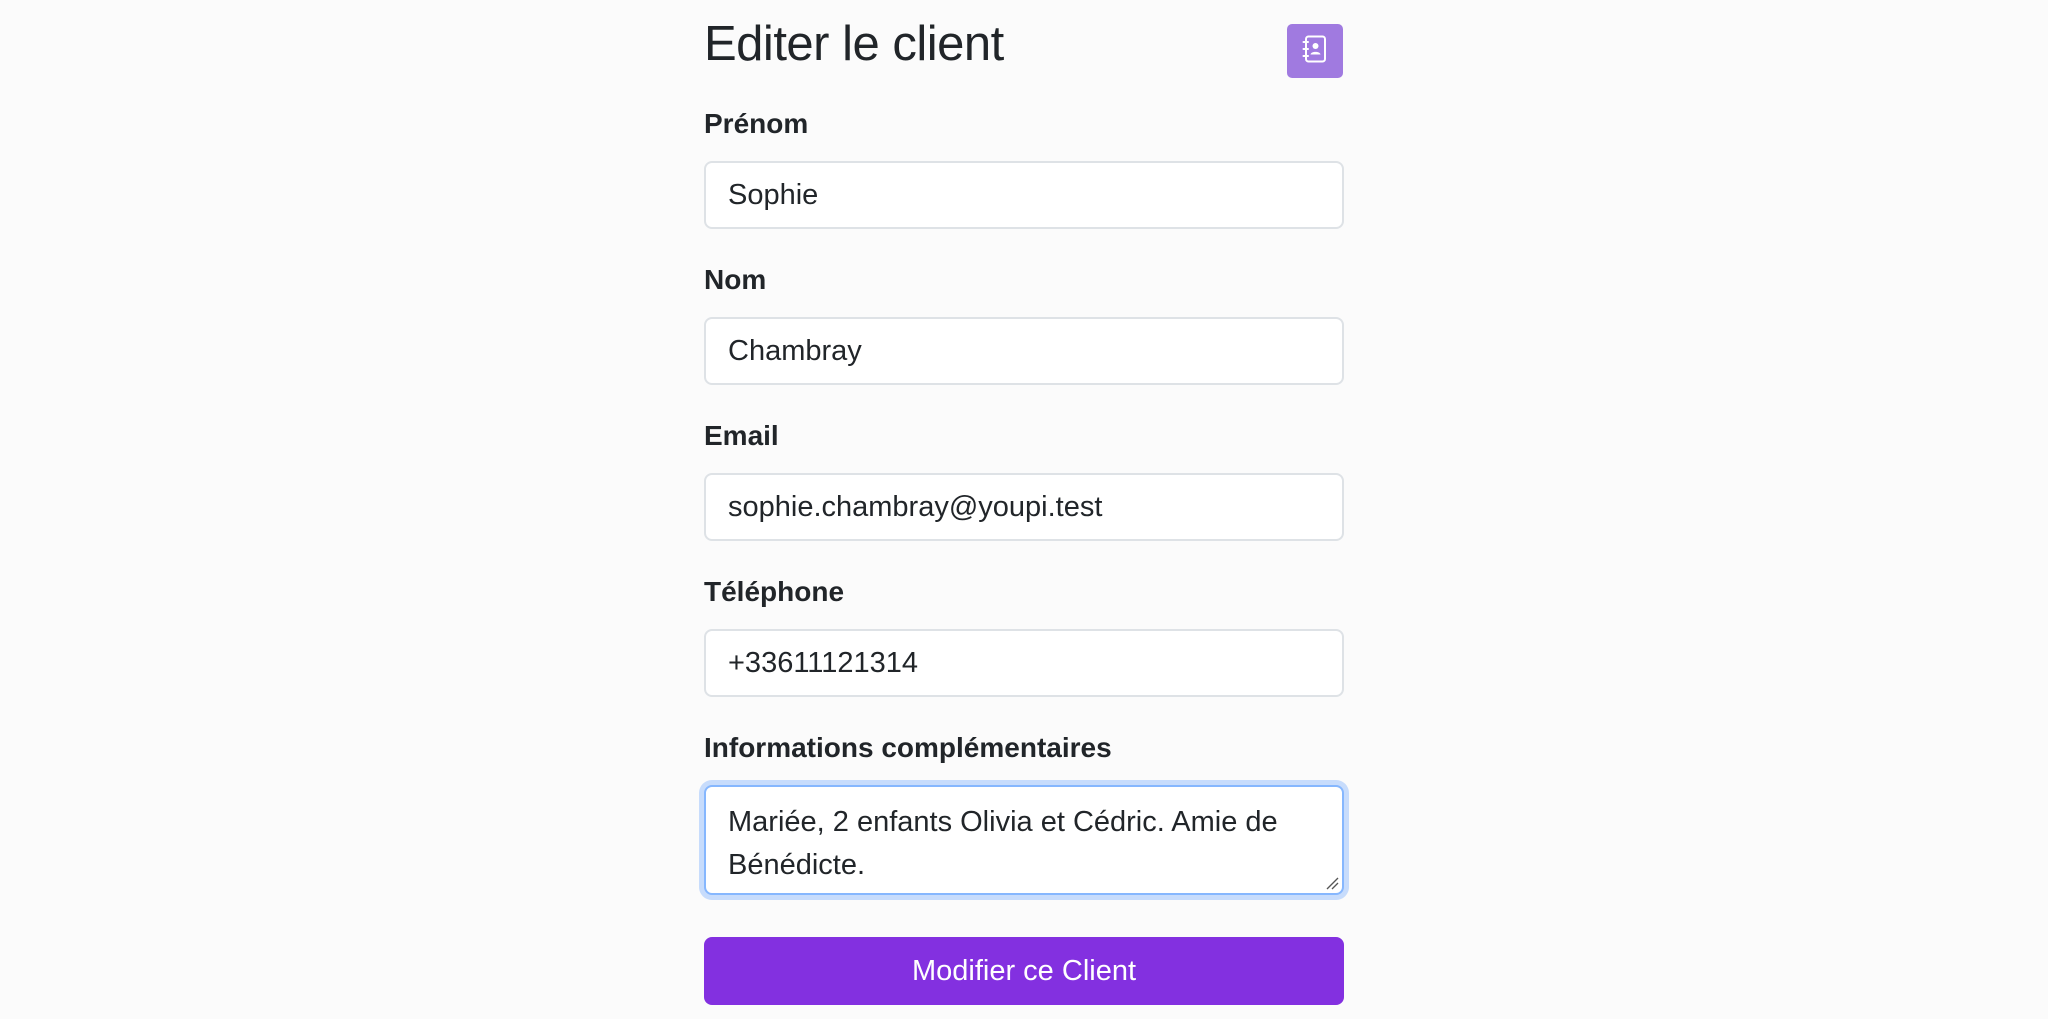 This screenshot has width=2048, height=1019. I want to click on resize-handle-icon, so click(1332, 883).